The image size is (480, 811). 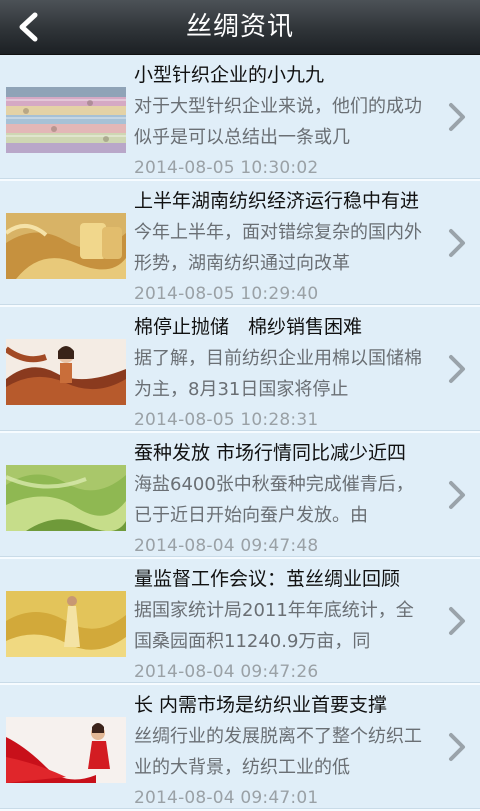 I want to click on news-thumbnail-gold-silk, so click(x=66, y=246).